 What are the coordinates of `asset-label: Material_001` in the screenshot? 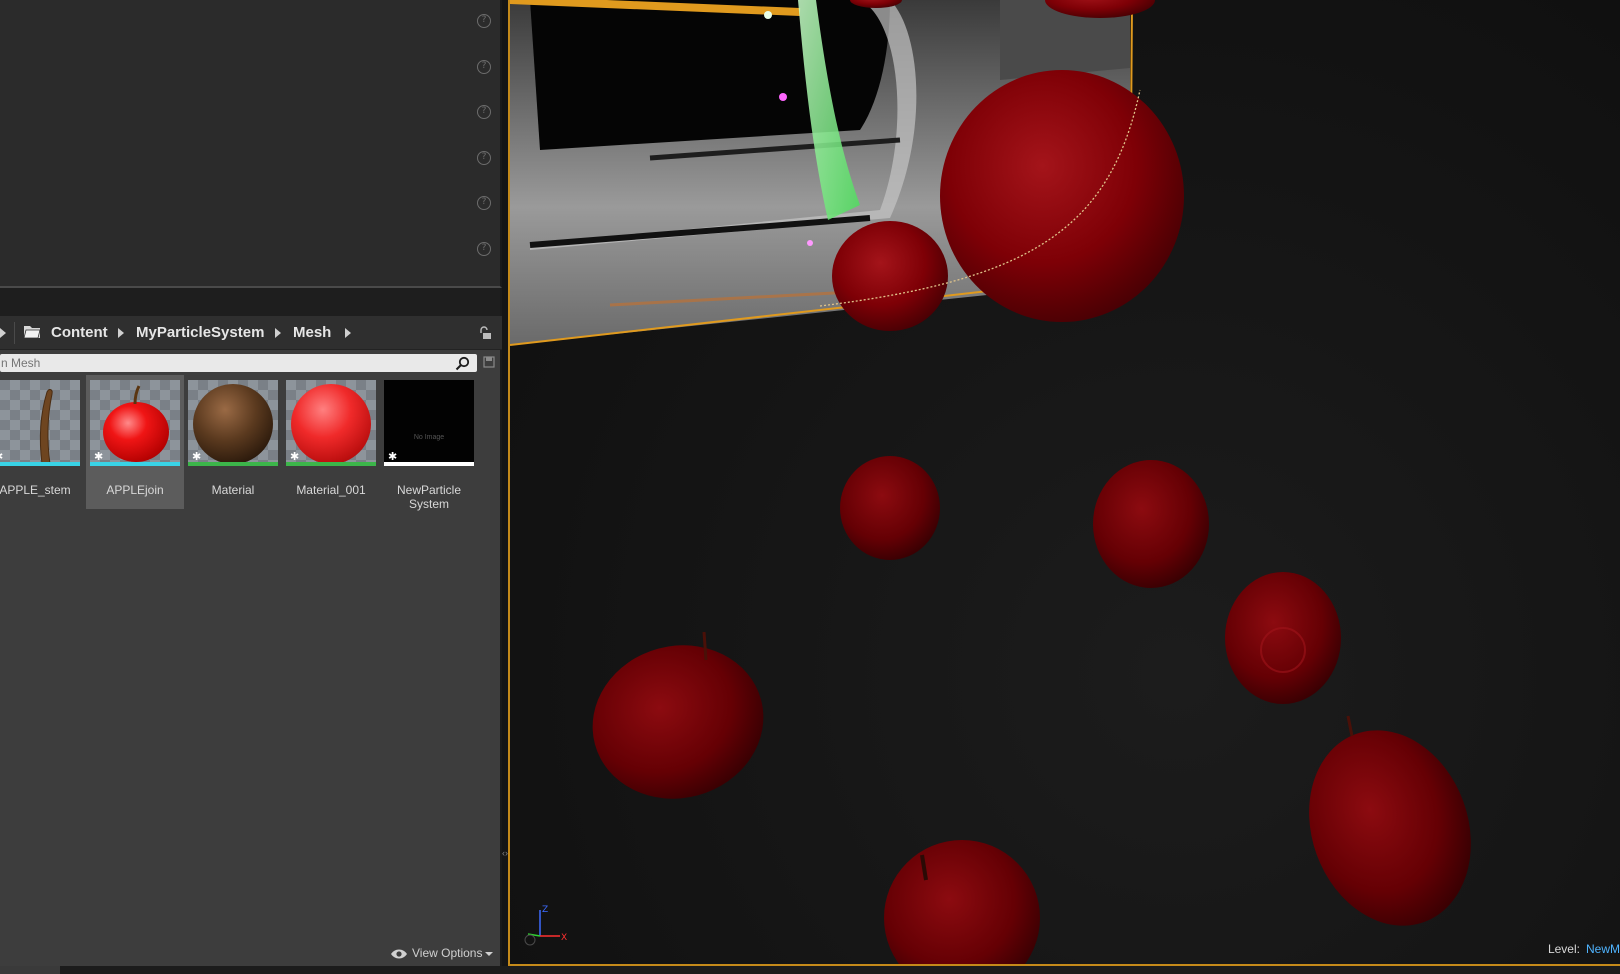 It's located at (331, 490).